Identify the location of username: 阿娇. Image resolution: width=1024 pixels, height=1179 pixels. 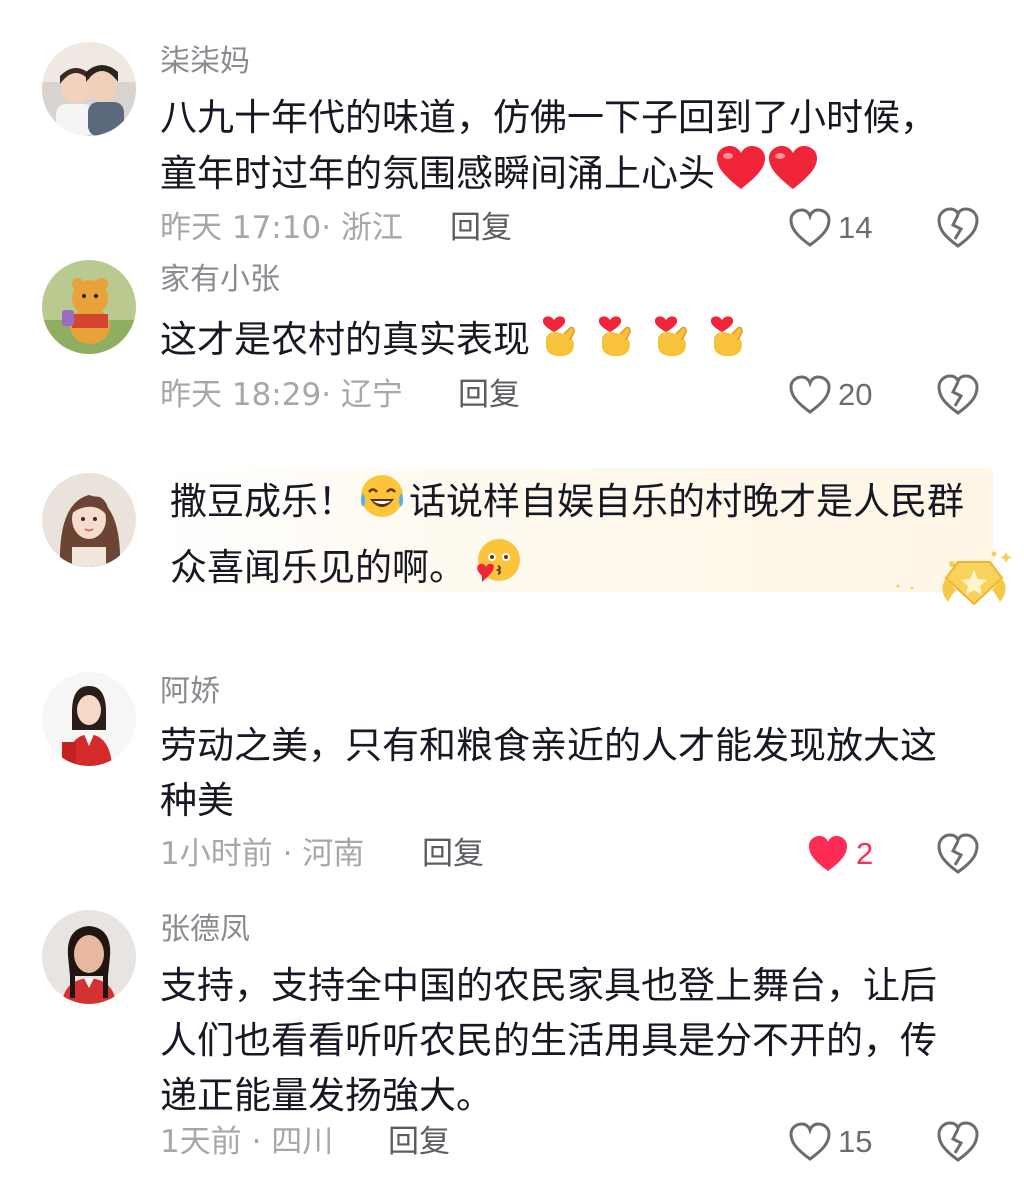
(190, 692).